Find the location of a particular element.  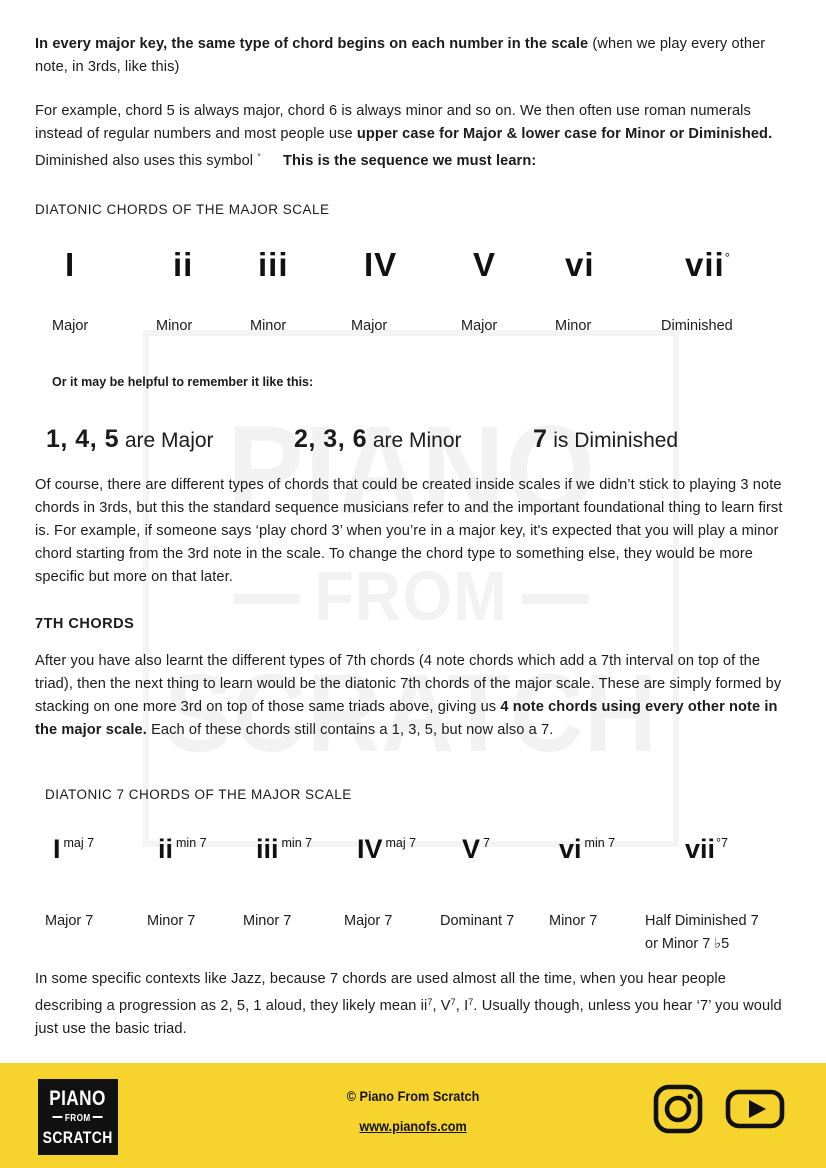

logo-line-2-text: FROM is located at coordinates (78, 1118).